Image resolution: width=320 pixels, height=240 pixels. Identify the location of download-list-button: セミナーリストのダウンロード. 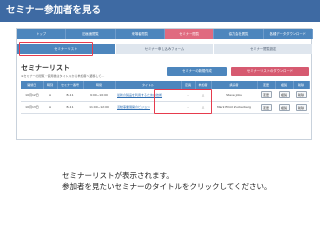
(270, 71).